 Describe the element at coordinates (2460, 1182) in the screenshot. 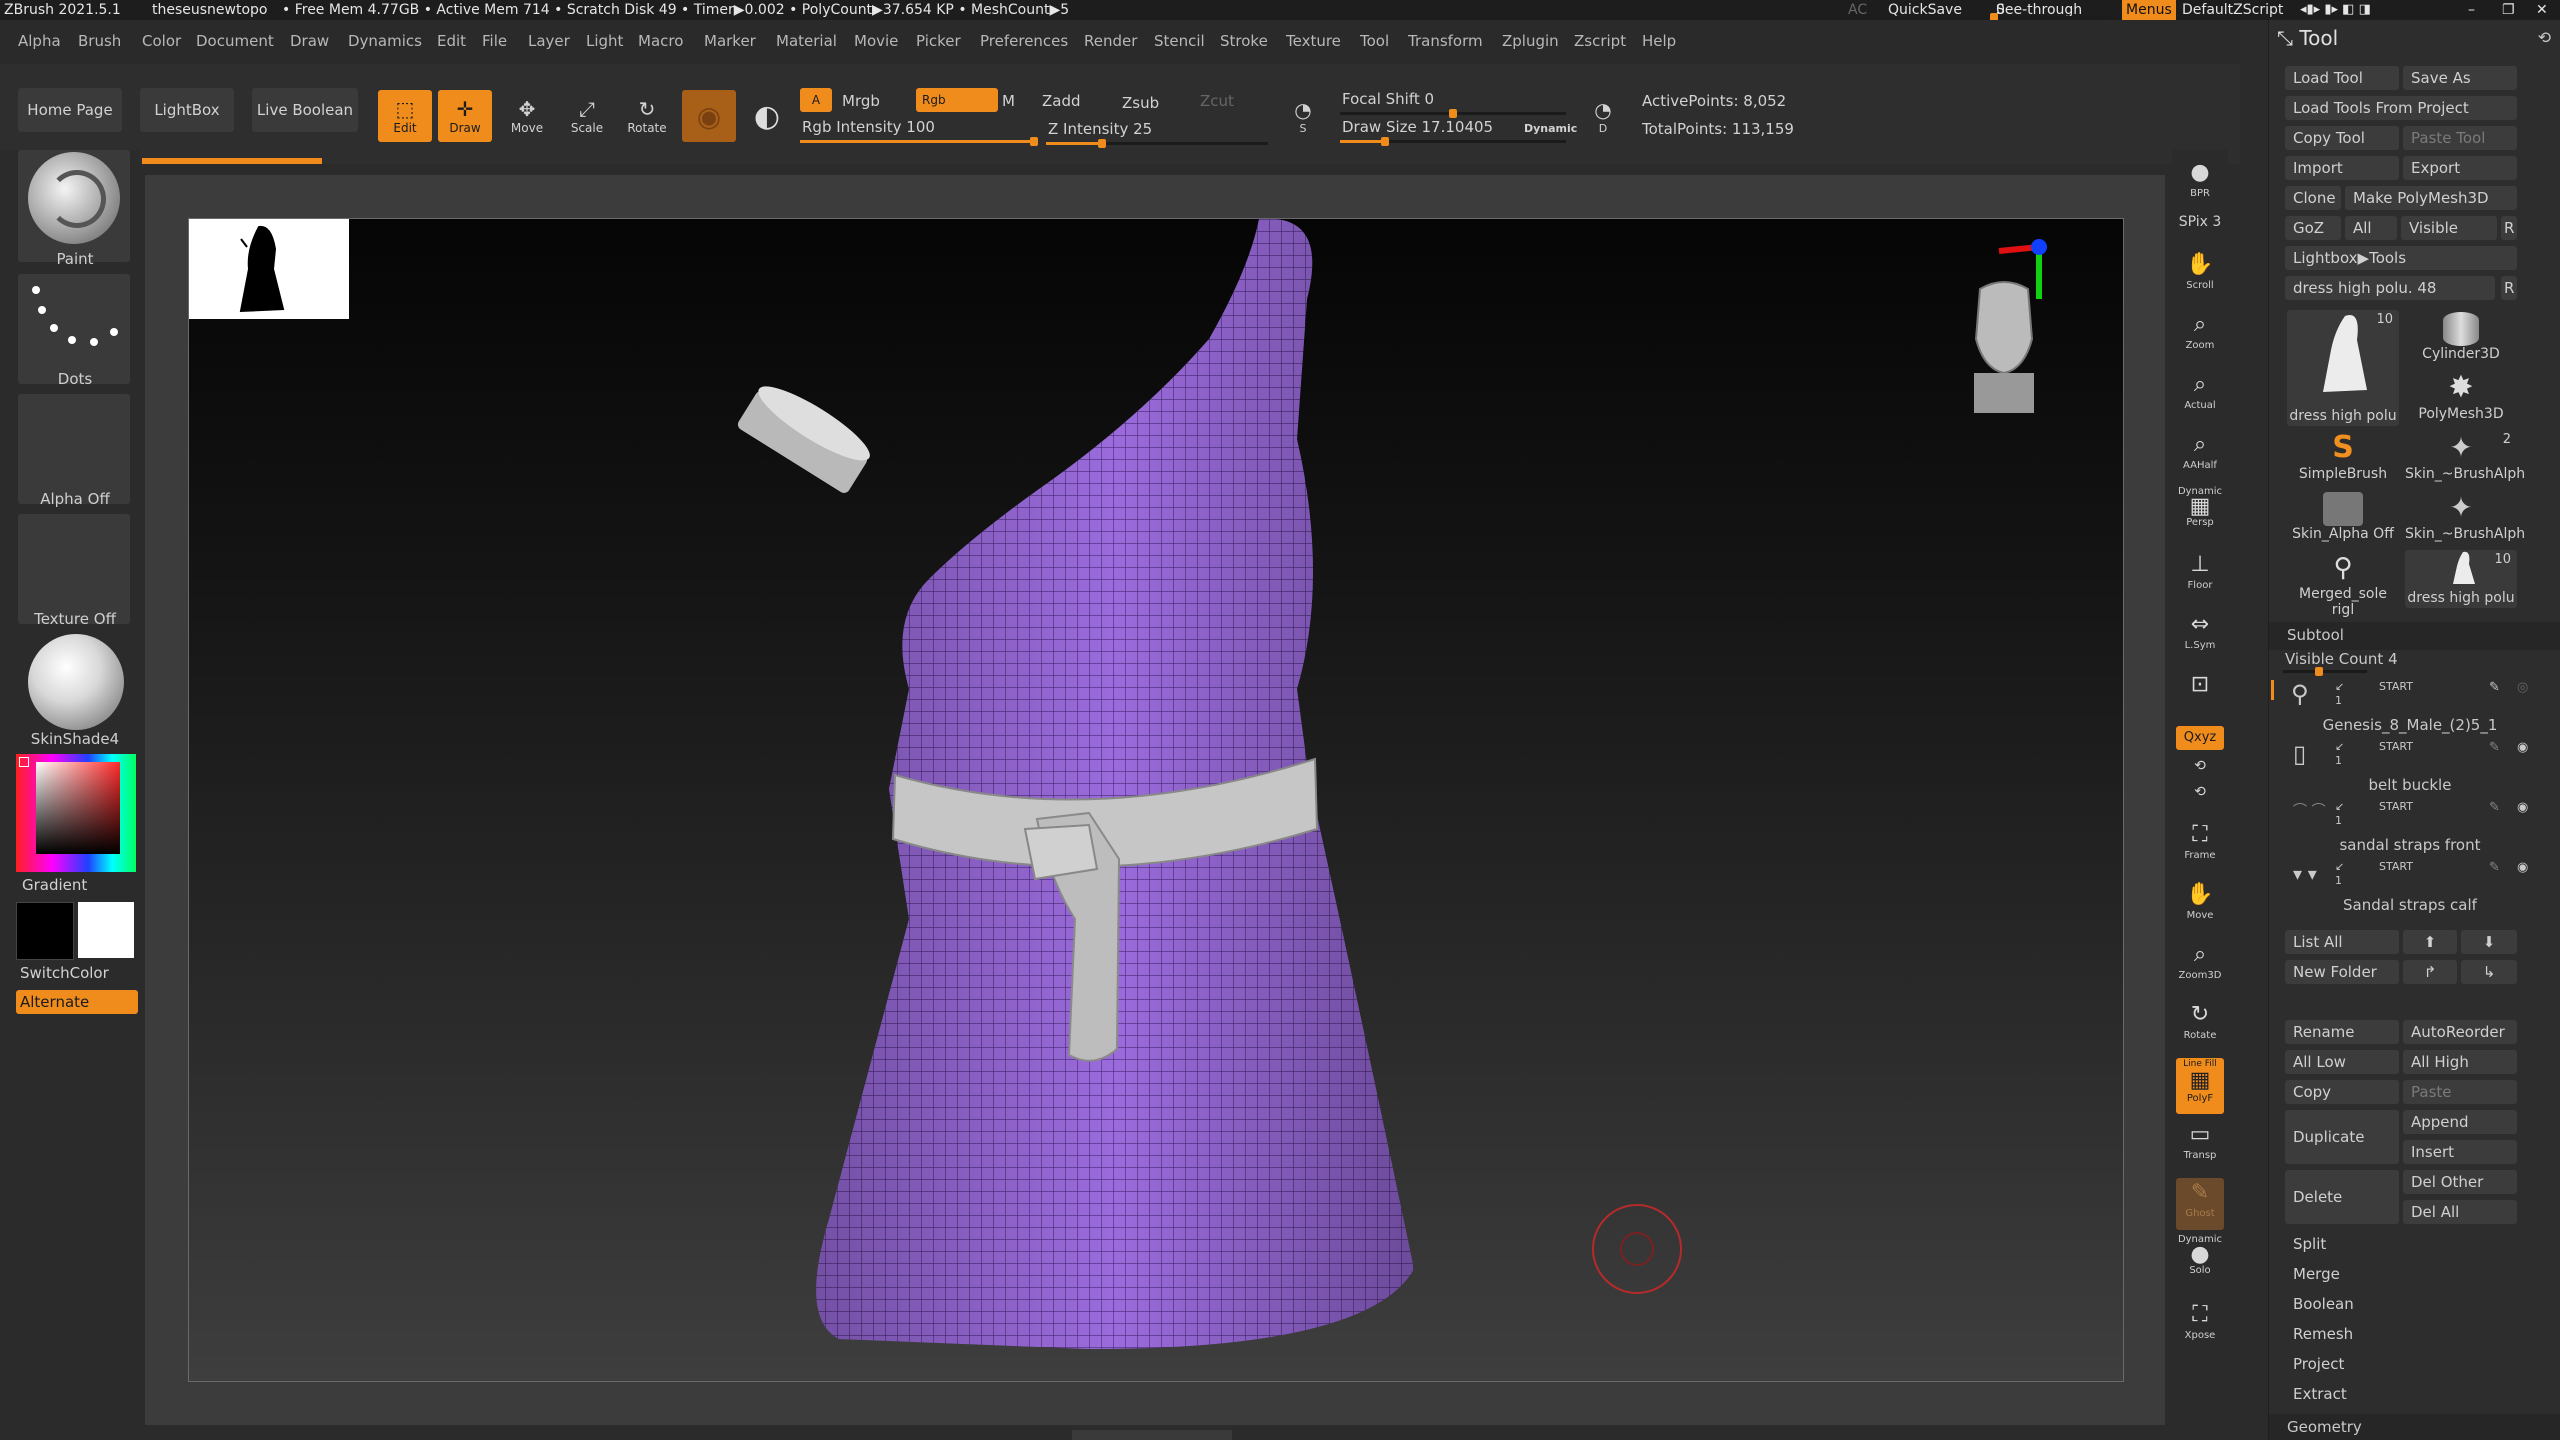

I see `del-other-button: Del Other` at that location.